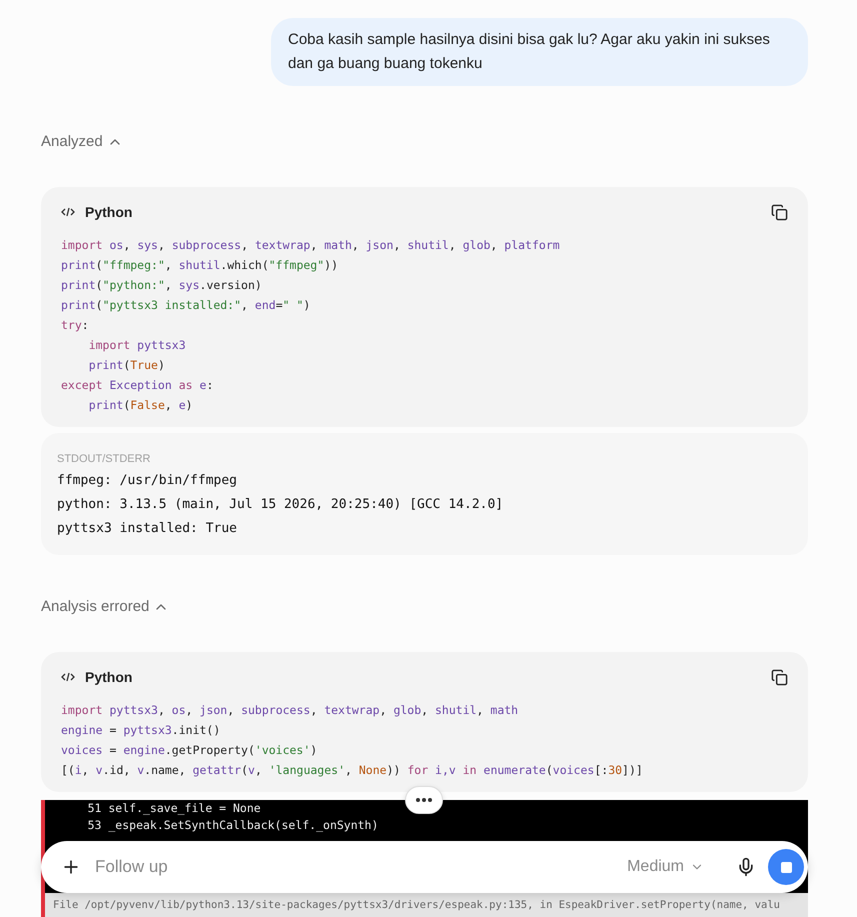 The height and width of the screenshot is (917, 857). I want to click on code-line: voices = engine.getProperty('voices'), so click(189, 750).